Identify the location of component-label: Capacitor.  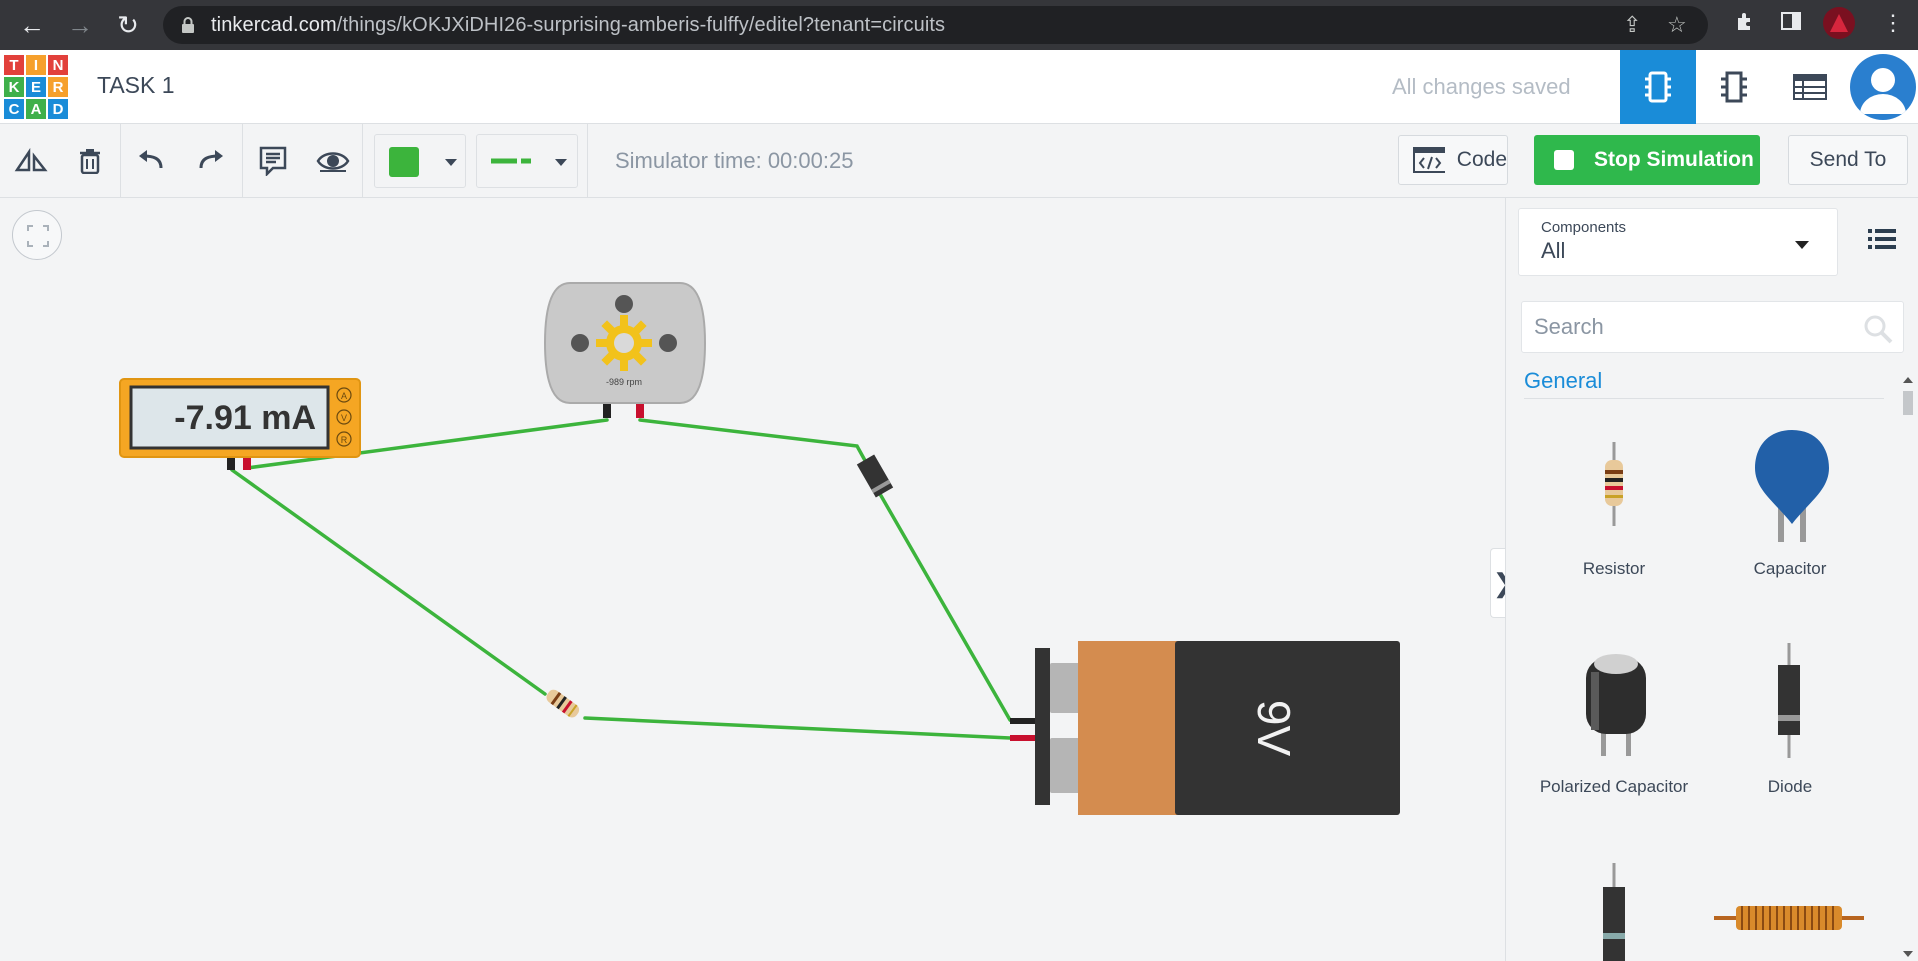
(1790, 568).